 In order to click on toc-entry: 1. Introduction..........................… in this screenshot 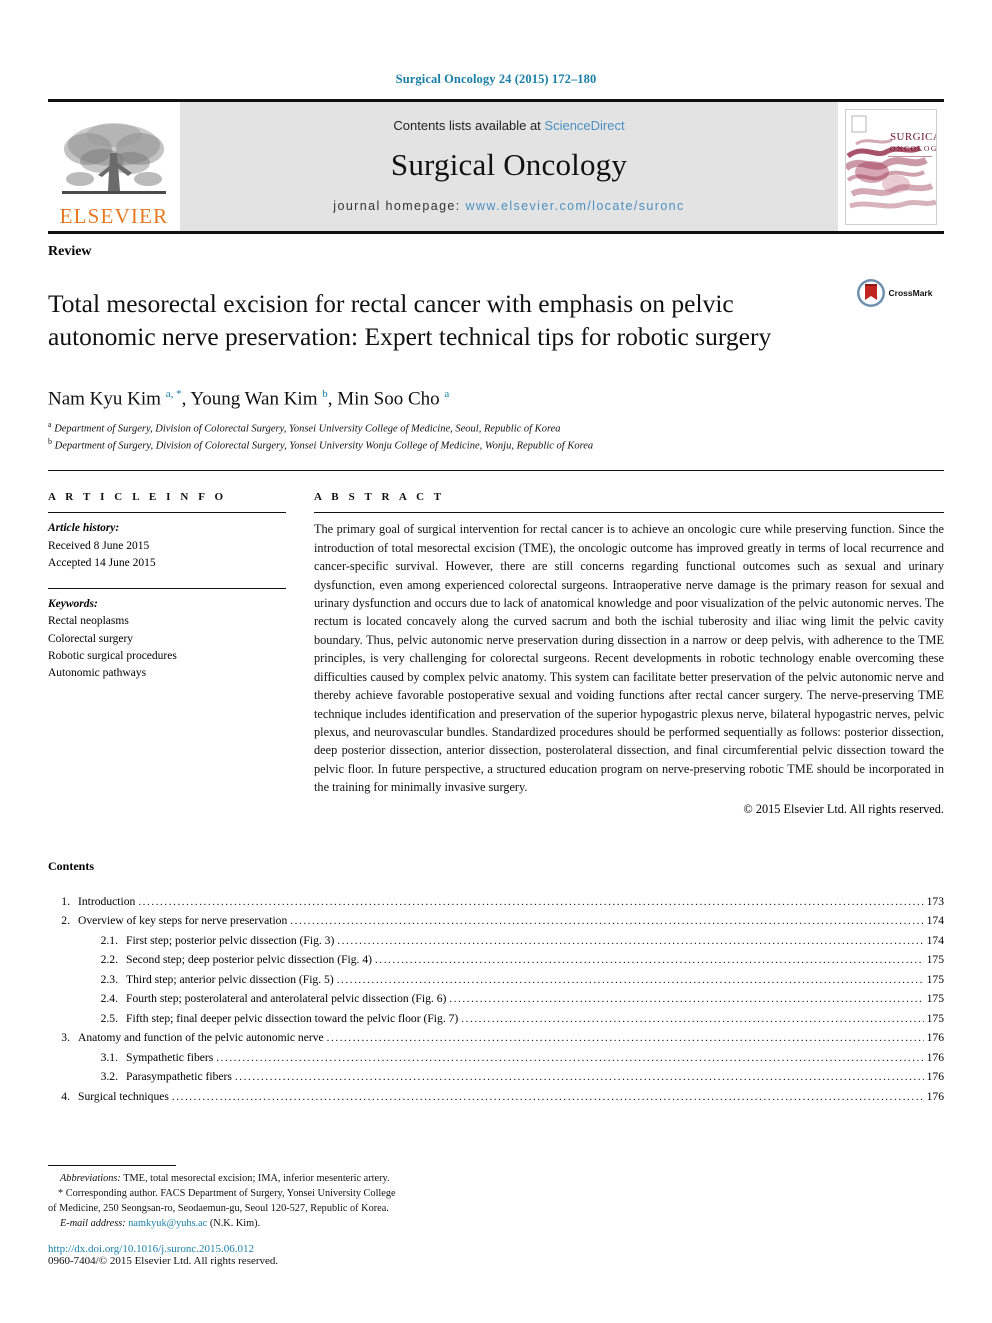, I will do `click(496, 902)`.